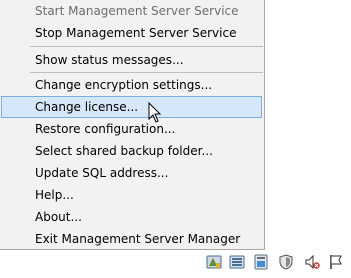 The height and width of the screenshot is (278, 351). I want to click on menu-item-exit-management-server-manager: Exit Management Server Manager, so click(131, 239).